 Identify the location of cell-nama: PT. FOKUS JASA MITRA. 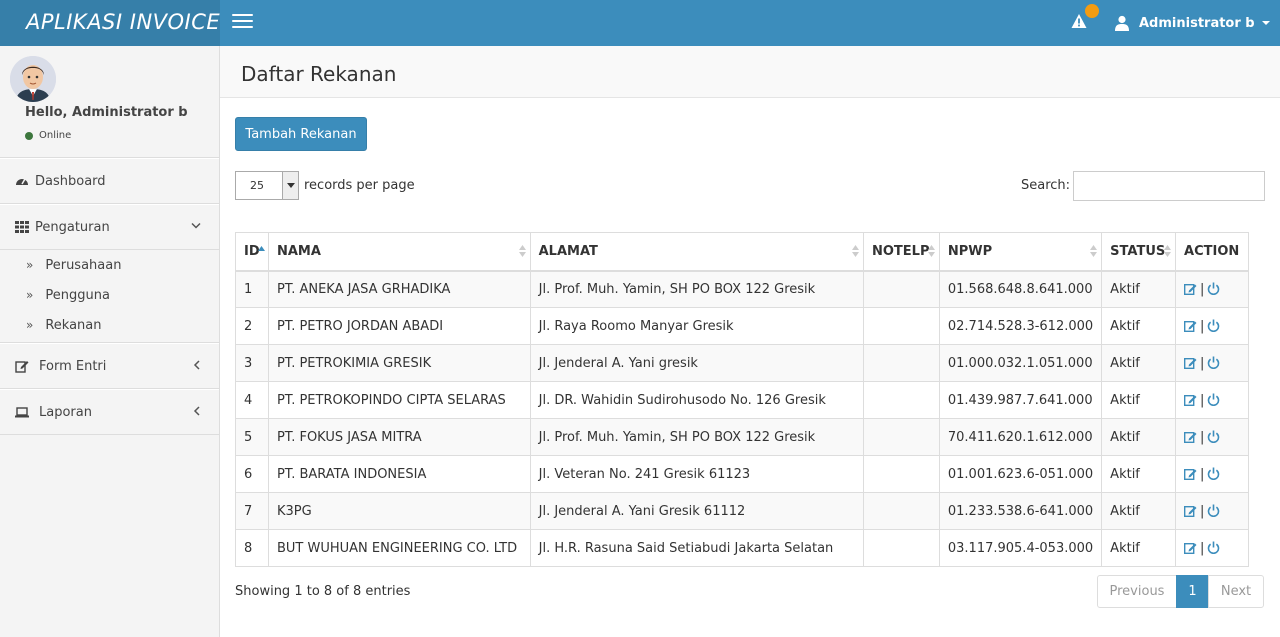
(399, 437).